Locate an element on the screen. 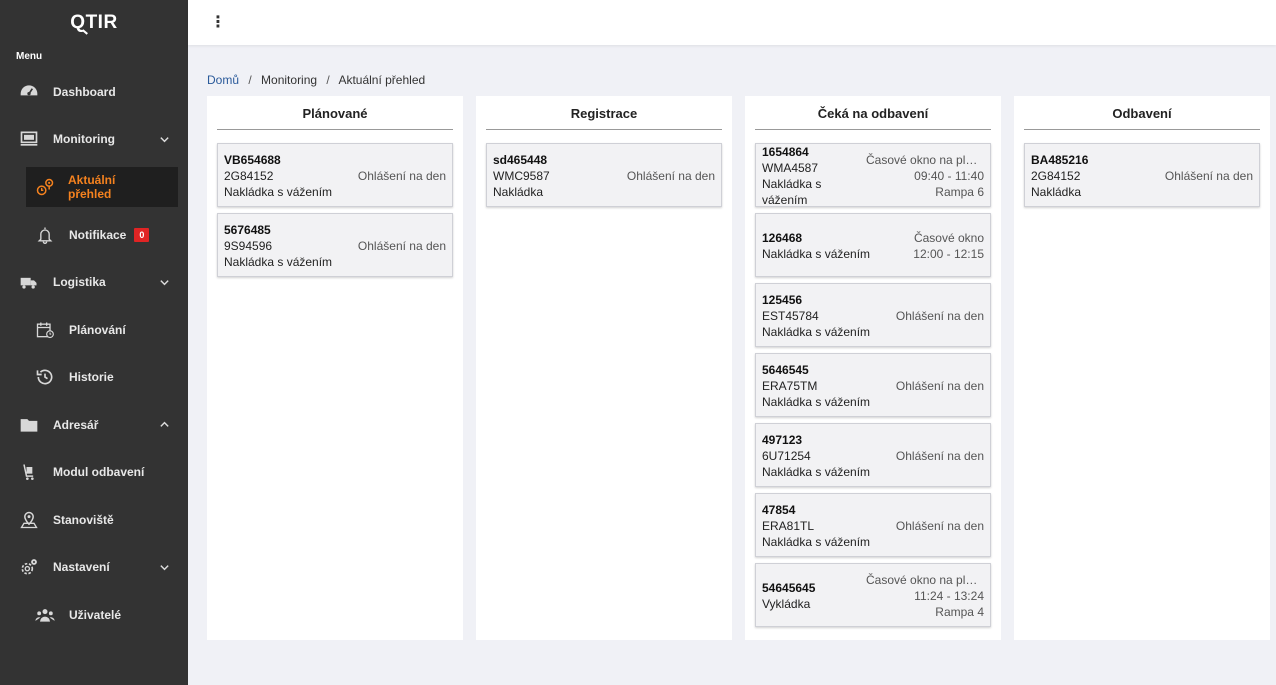  card-left: VB654688 2G84152 Nakládka s vážením is located at coordinates (278, 176).